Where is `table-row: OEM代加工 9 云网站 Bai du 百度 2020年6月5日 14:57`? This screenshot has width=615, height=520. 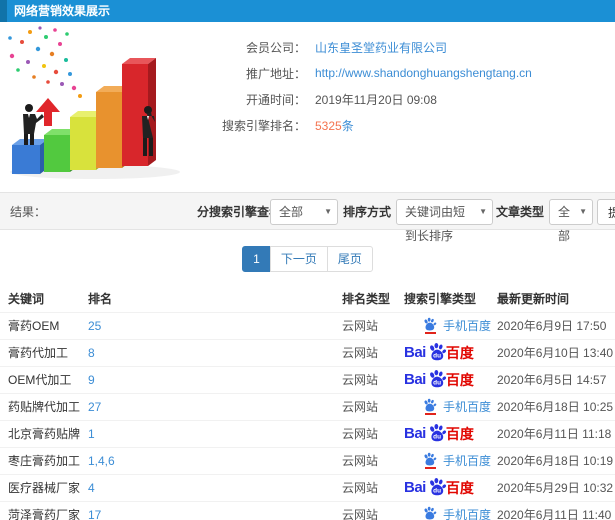
table-row: OEM代加工 9 云网站 Bai du 百度 2020年6月5日 14:57 is located at coordinates (307, 379).